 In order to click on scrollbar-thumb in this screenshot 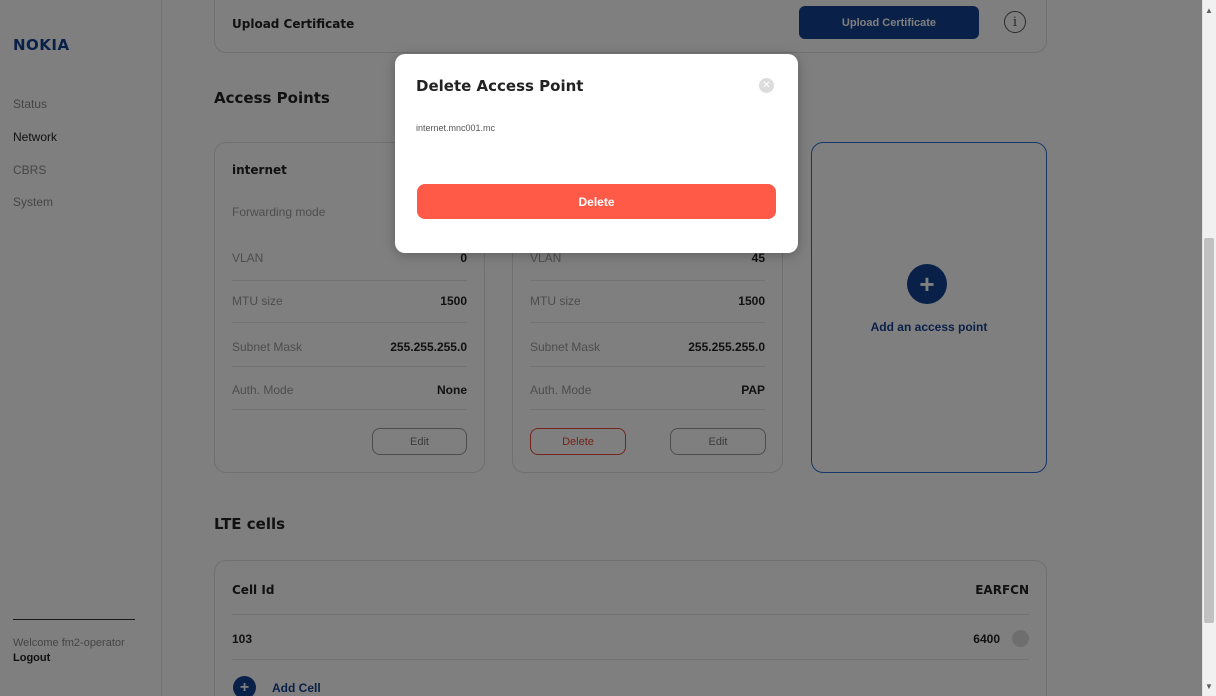, I will do `click(1209, 430)`.